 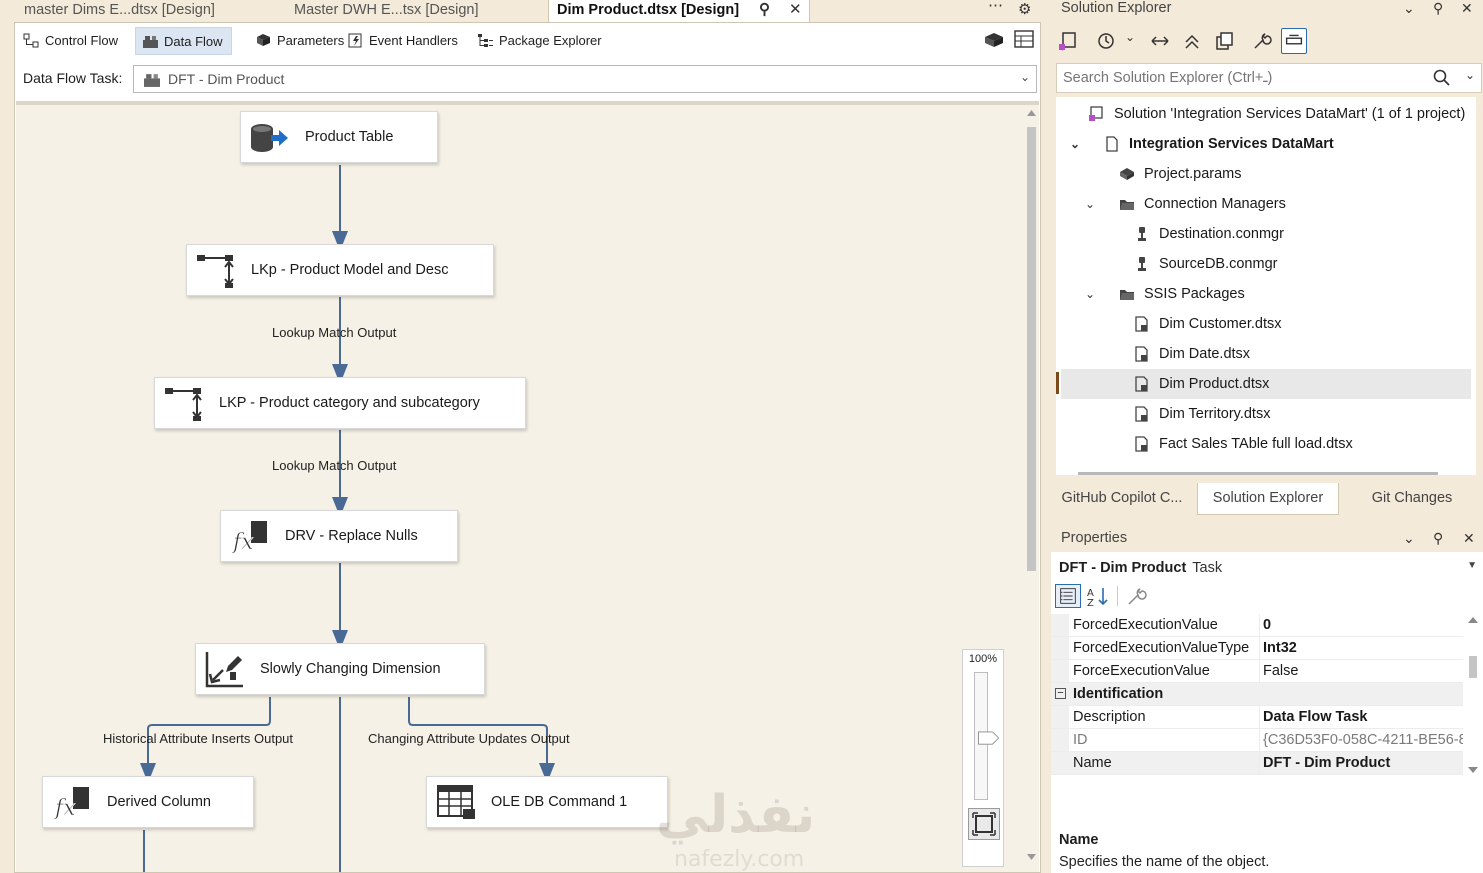 I want to click on path-label-lookup-match-1: Lookup Match Output, so click(x=334, y=332).